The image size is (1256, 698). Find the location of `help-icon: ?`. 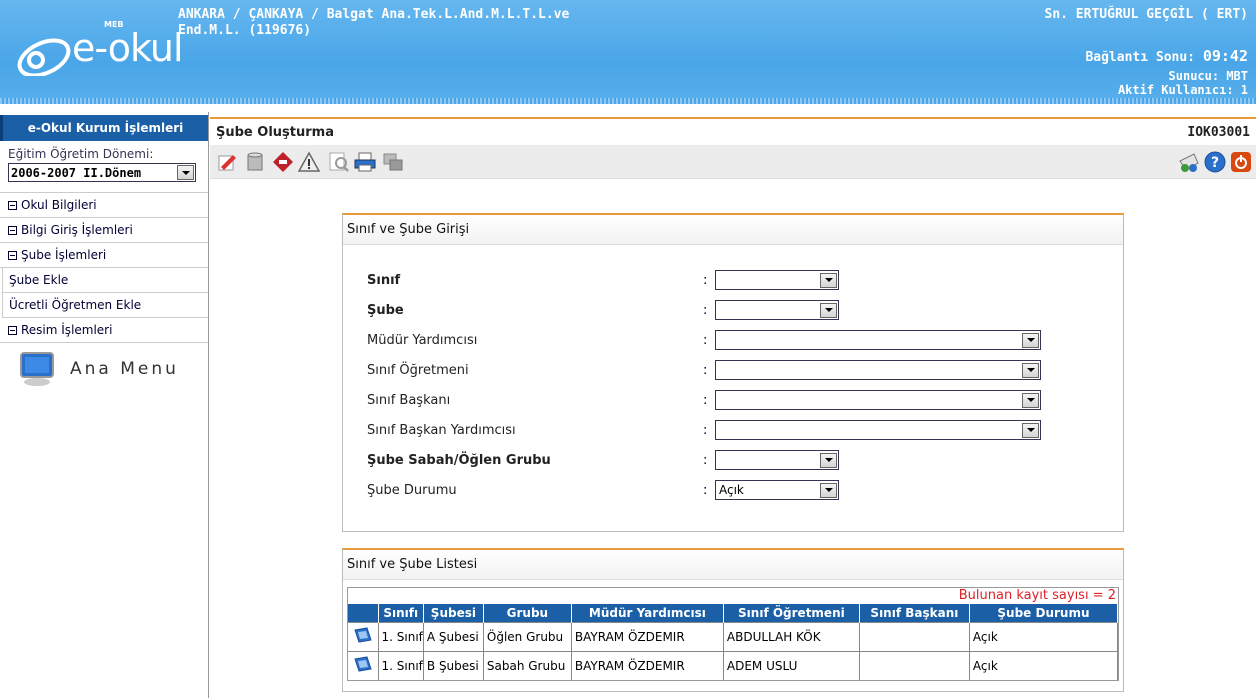

help-icon: ? is located at coordinates (1215, 162).